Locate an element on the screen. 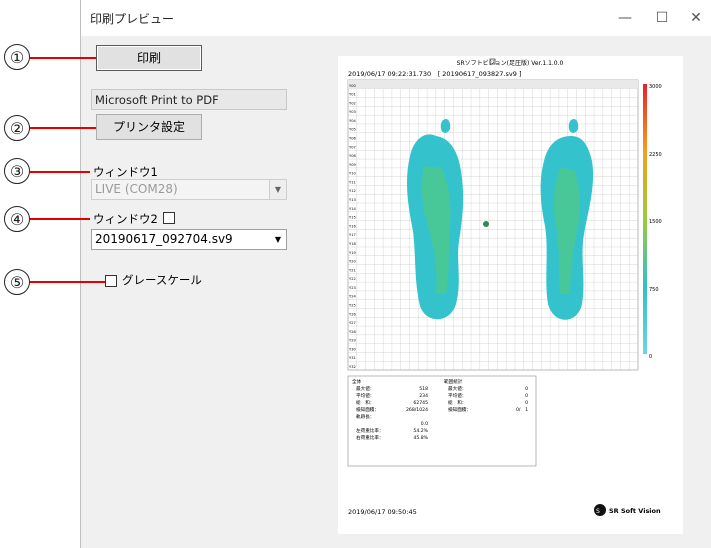 The height and width of the screenshot is (548, 711). stats-left-label: 軌跡長： is located at coordinates (365, 416).